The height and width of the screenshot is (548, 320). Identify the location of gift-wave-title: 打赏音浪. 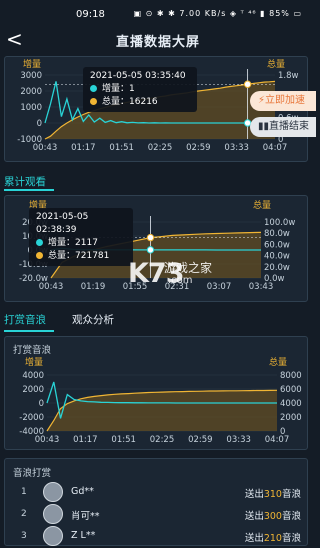
(32, 350).